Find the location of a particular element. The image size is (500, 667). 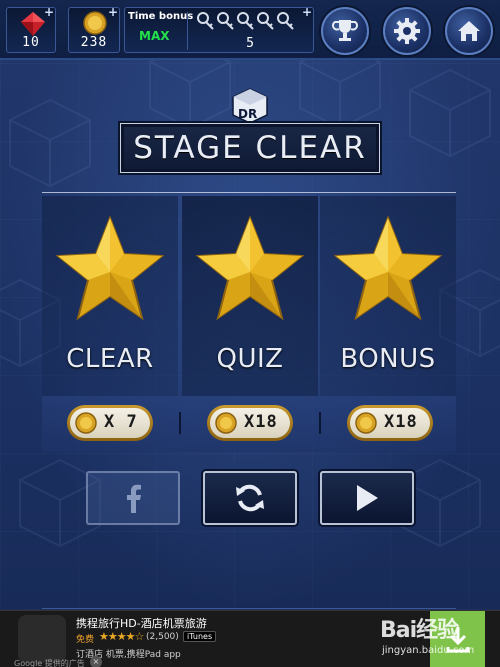

next-button is located at coordinates (367, 498).